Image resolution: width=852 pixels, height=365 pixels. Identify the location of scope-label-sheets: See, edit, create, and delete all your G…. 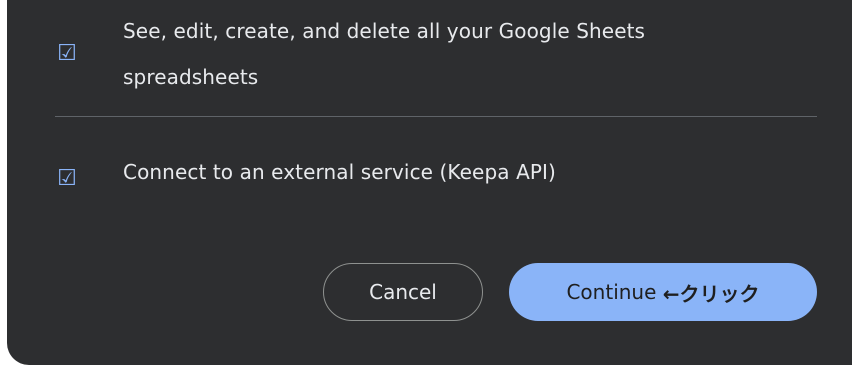
(384, 54).